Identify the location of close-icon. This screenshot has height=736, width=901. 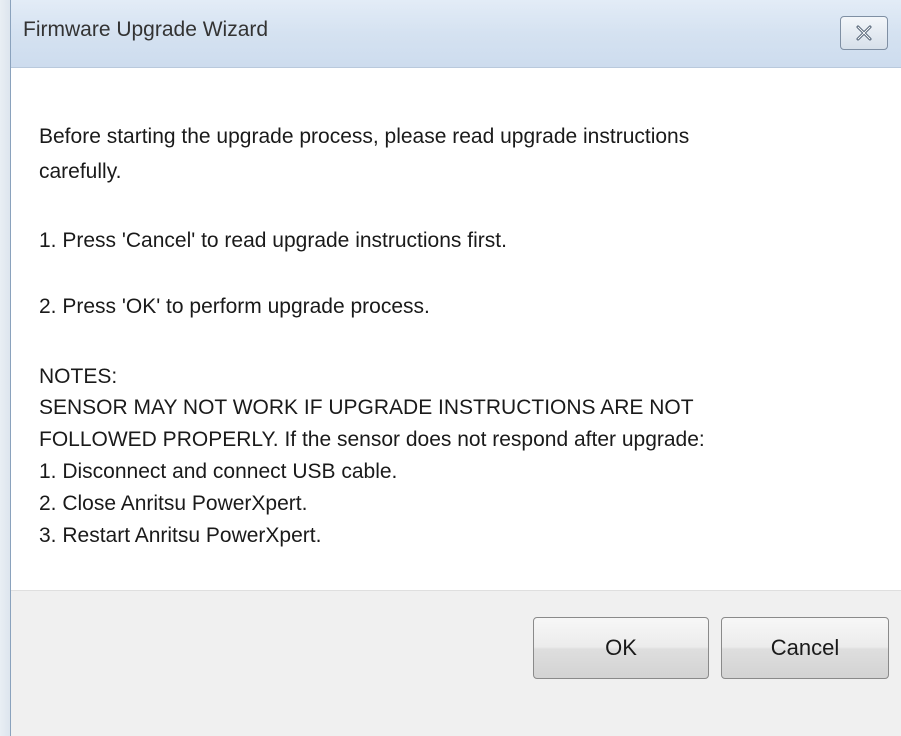
(864, 33).